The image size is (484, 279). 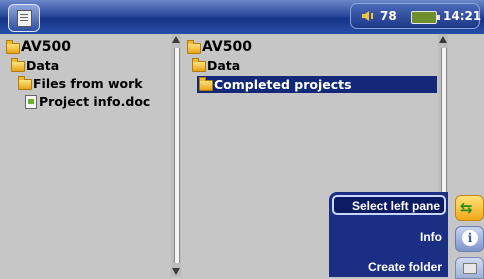 I want to click on menu-item-select-left-pane: Select left pane, so click(x=389, y=205).